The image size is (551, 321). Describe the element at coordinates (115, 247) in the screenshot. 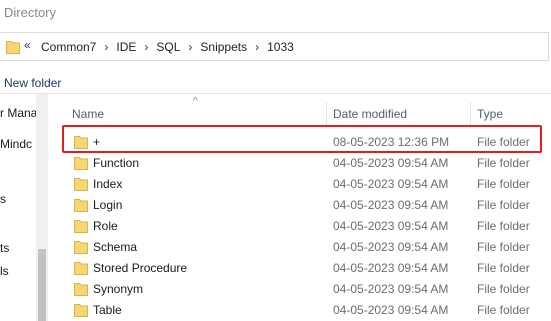

I see `folder-name: Schema` at that location.